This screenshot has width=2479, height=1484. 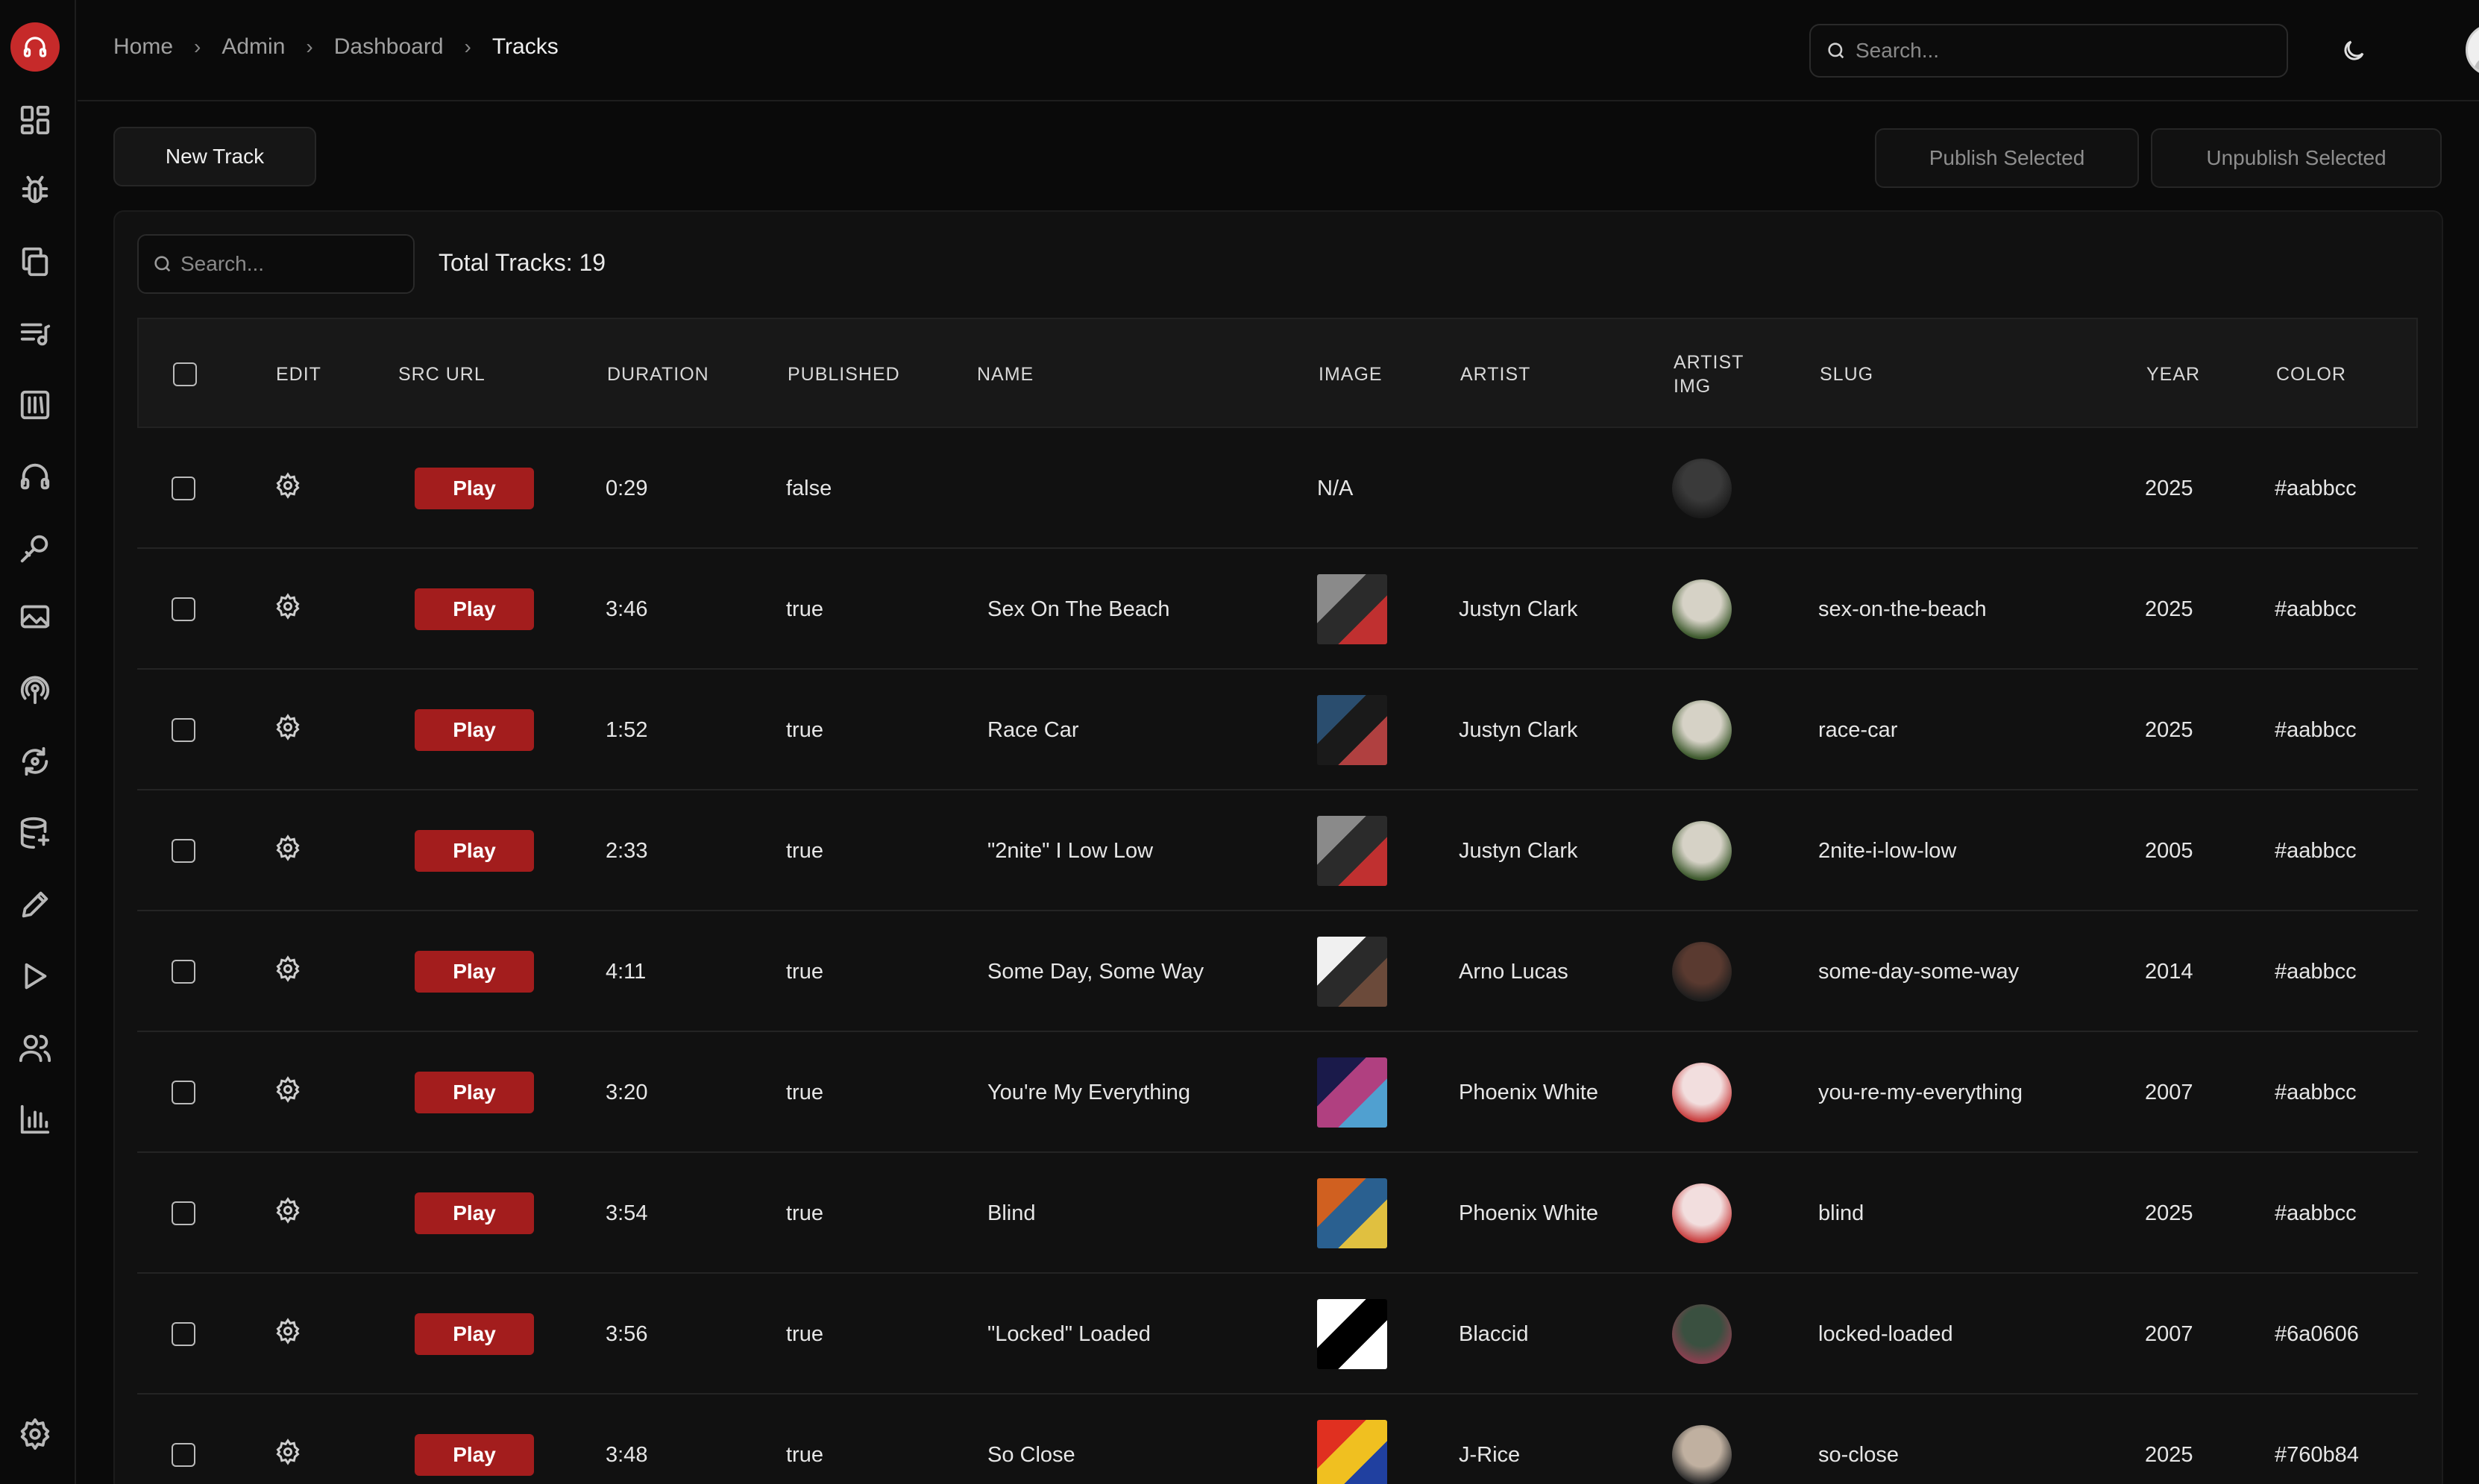 I want to click on color-cell: #6a0606, so click(x=2317, y=1334).